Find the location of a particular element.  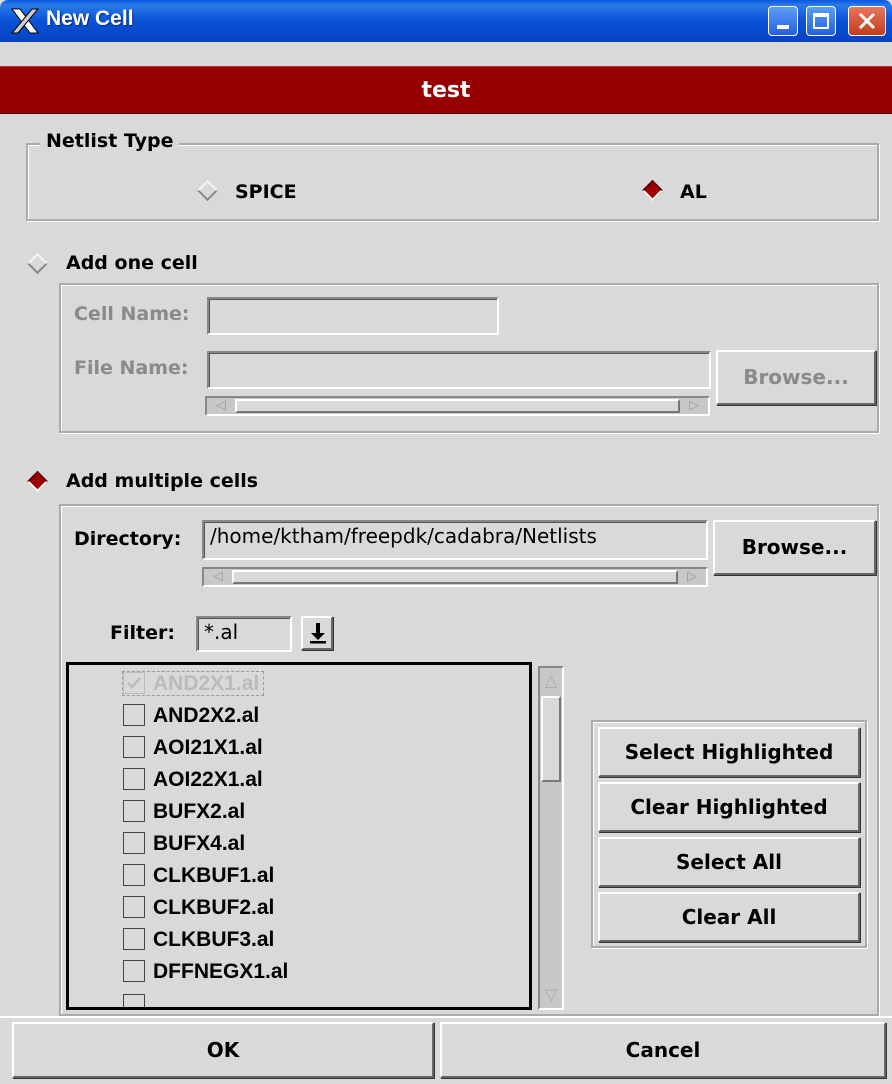

add-multiple-cells-label: Add multiple cells is located at coordinates (162, 481).